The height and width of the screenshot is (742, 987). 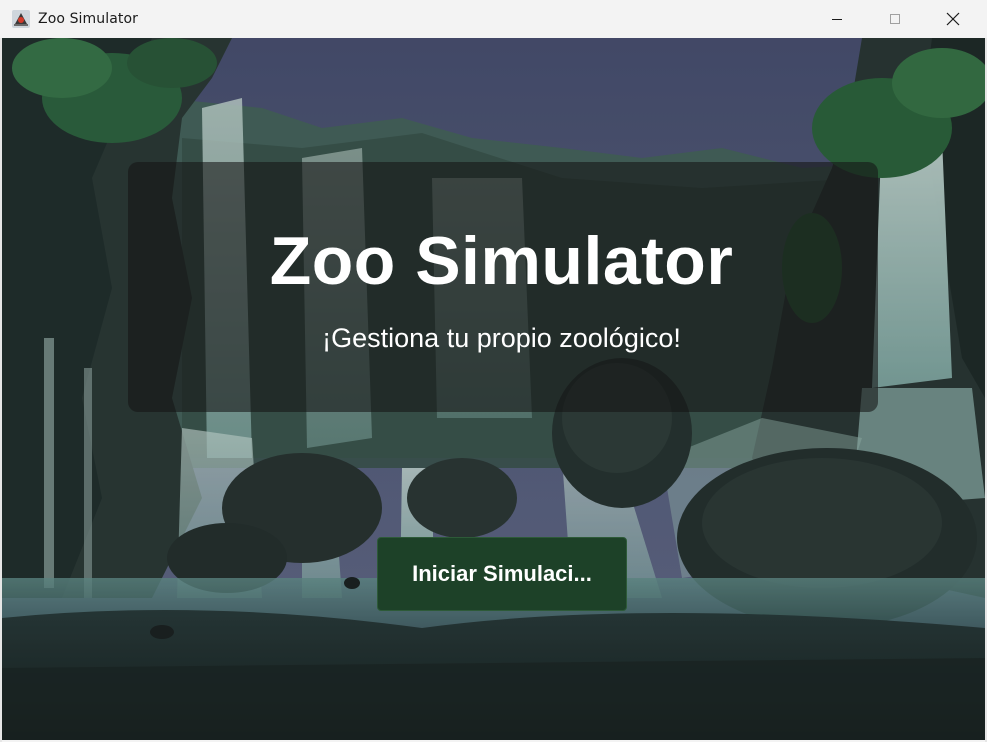 I want to click on maximize-button, so click(x=895, y=19).